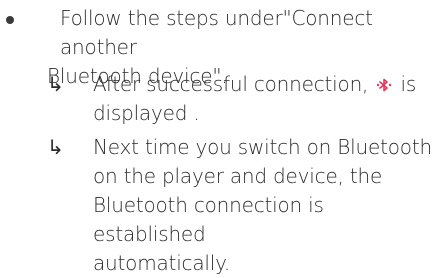 This screenshot has width=448, height=278. Describe the element at coordinates (208, 219) in the screenshot. I see `sub-item-2-line-3: Bluetooth connection is established` at that location.